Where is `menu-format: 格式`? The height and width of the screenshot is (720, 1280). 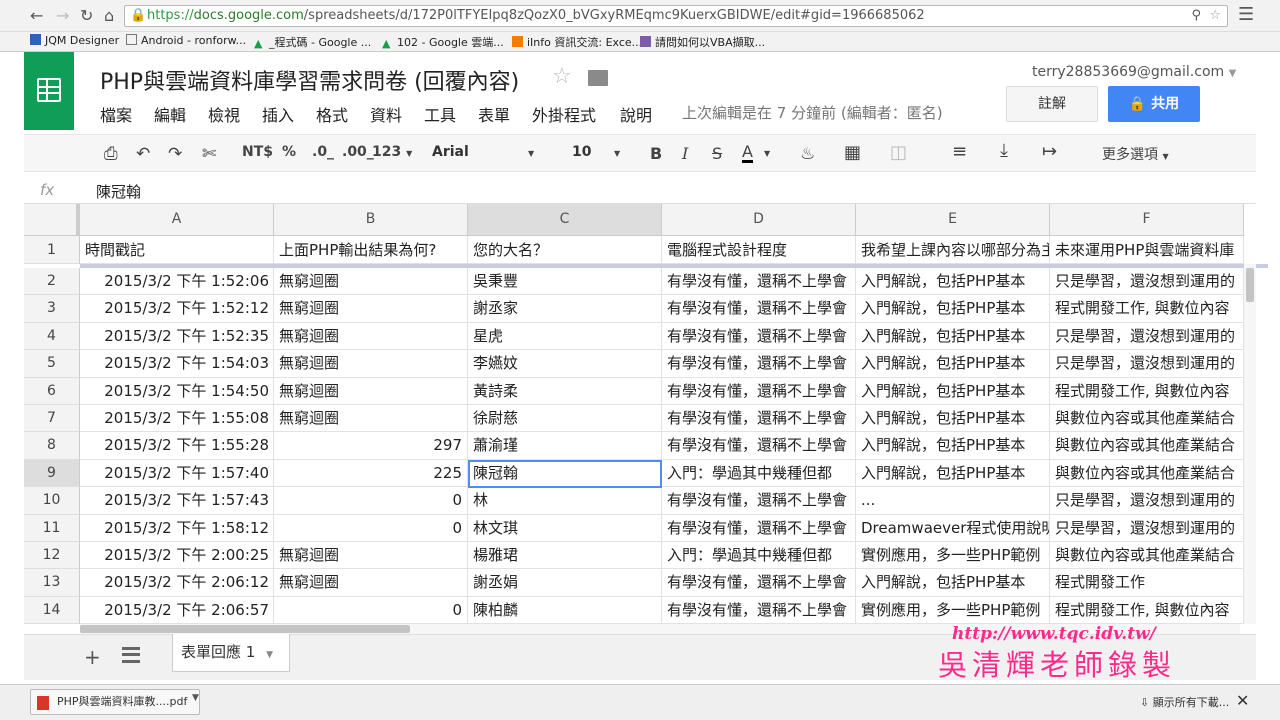 menu-format: 格式 is located at coordinates (332, 114).